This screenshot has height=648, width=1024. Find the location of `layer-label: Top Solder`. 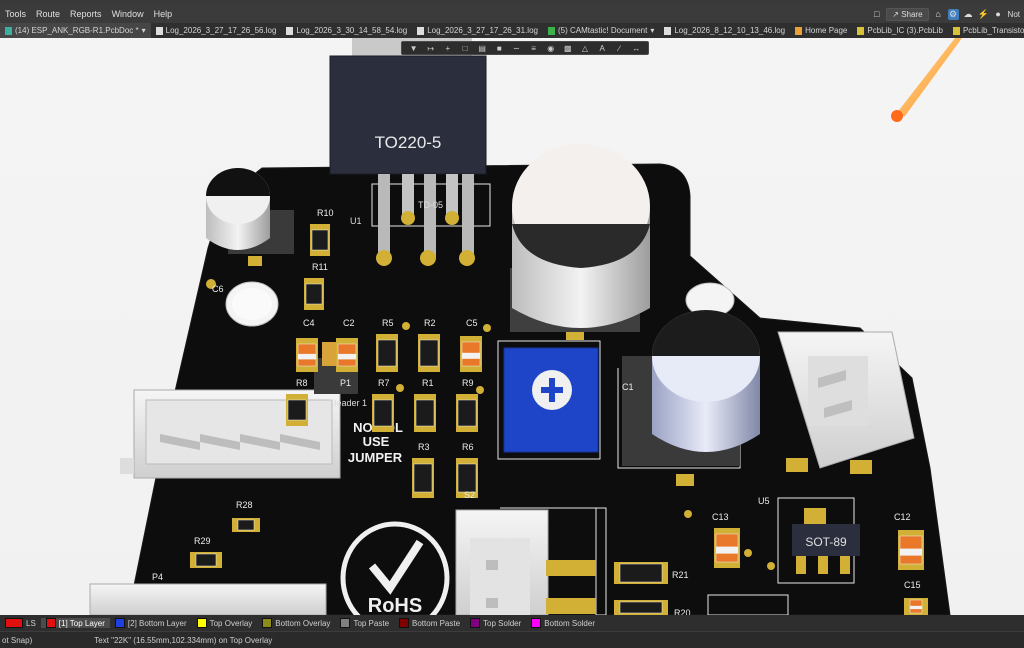

layer-label: Top Solder is located at coordinates (502, 623).